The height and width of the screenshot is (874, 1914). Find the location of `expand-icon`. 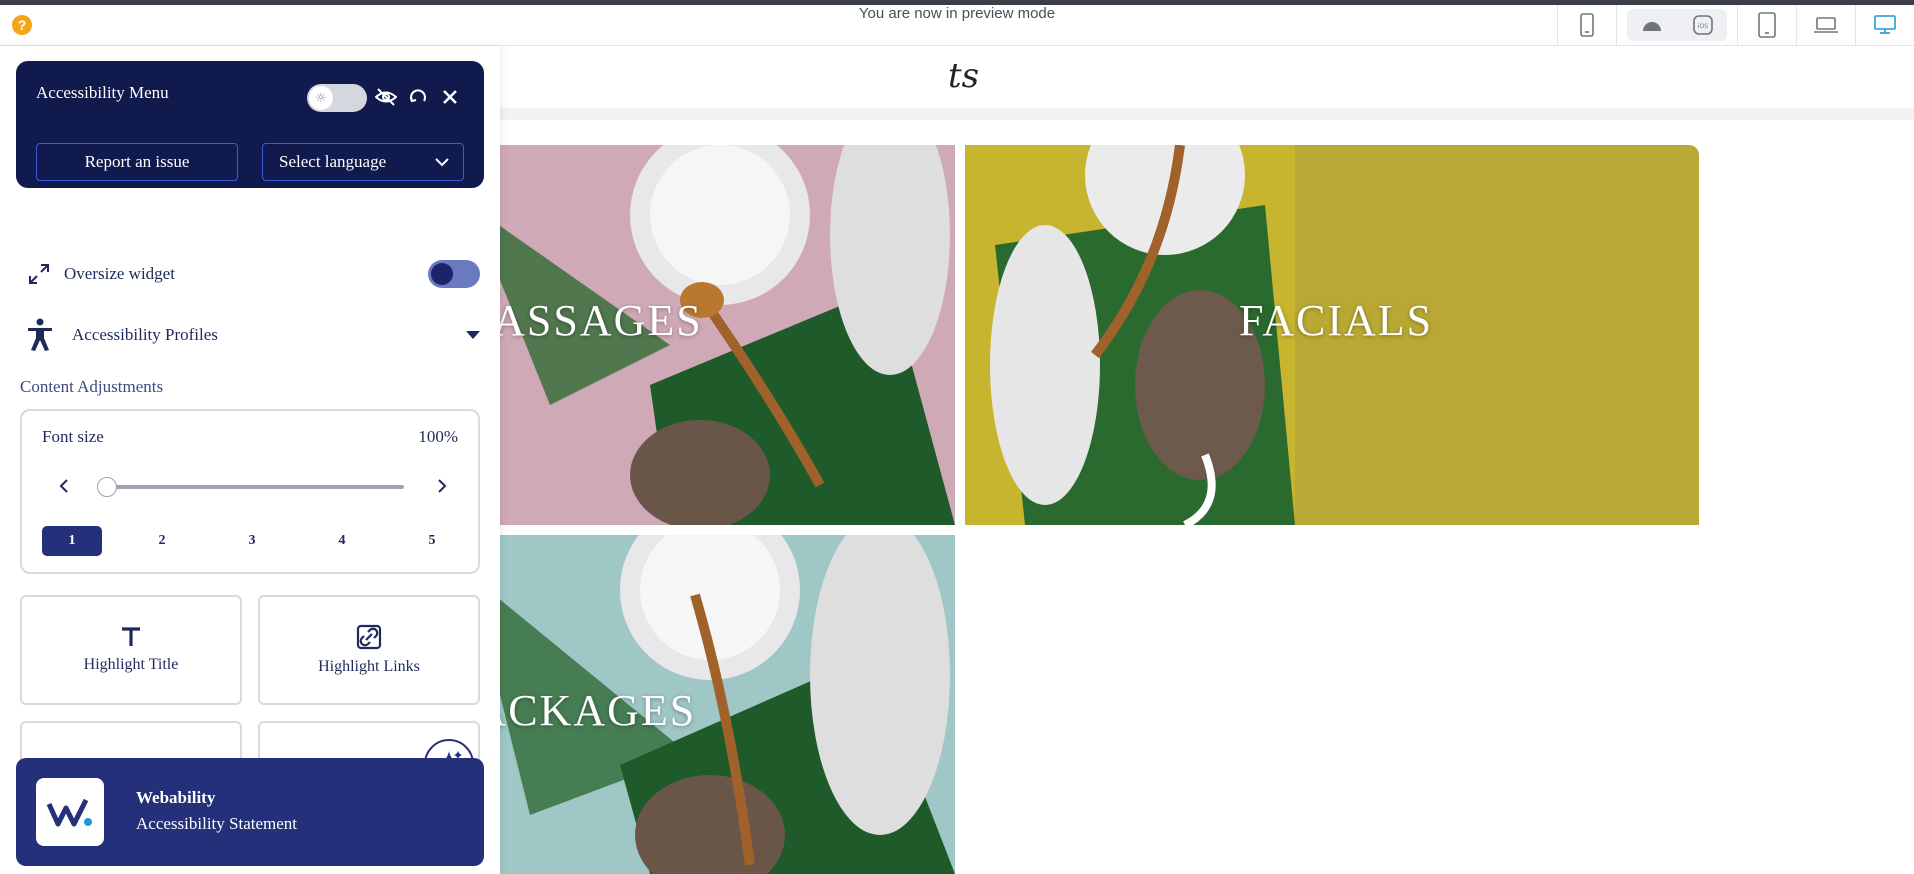

expand-icon is located at coordinates (39, 274).